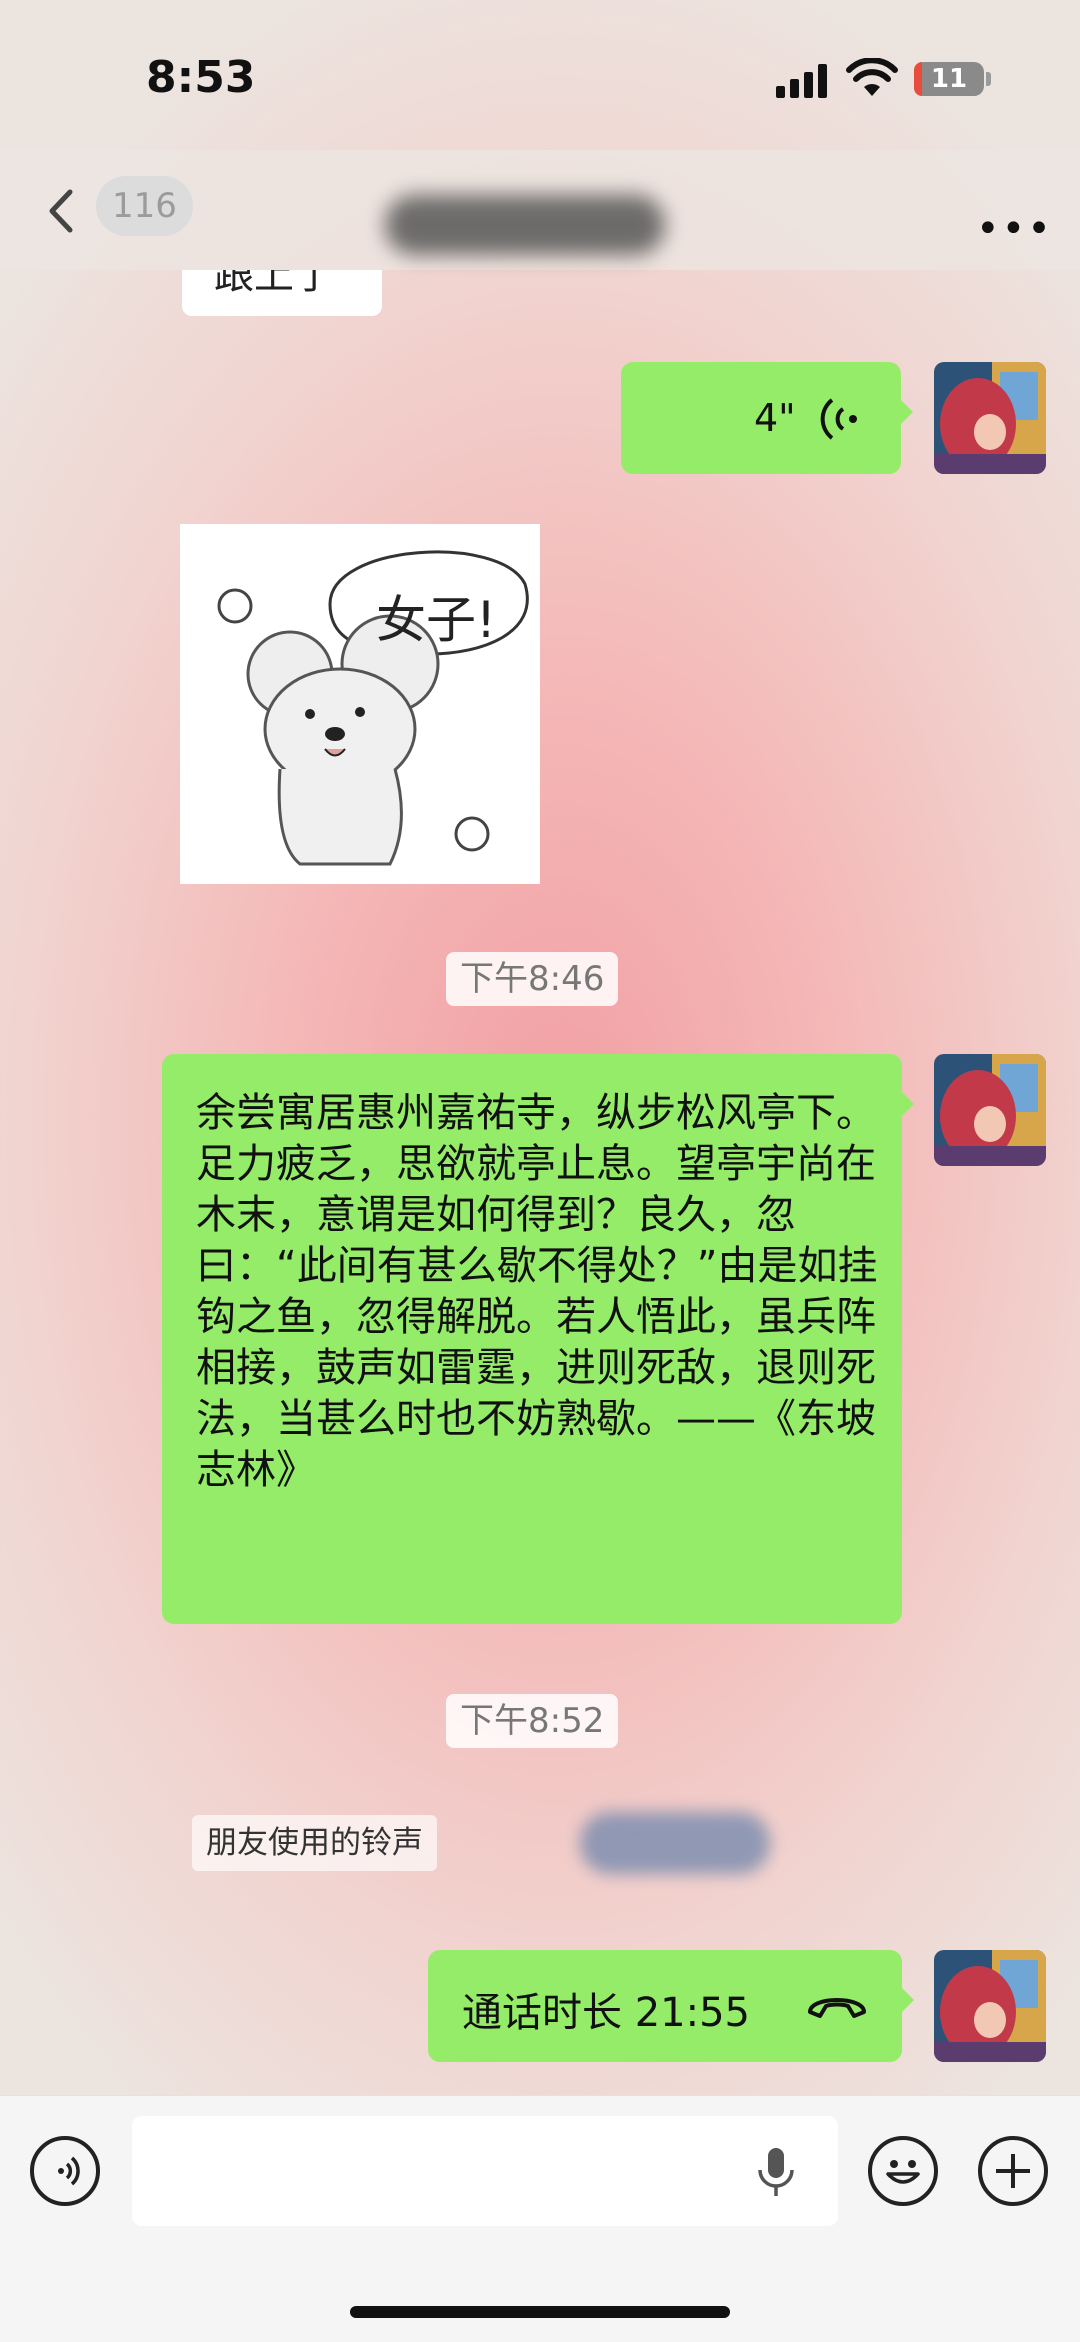 The width and height of the screenshot is (1080, 2342). What do you see at coordinates (606, 2013) in the screenshot?
I see `call-duration-label: 通话时长 21:55` at bounding box center [606, 2013].